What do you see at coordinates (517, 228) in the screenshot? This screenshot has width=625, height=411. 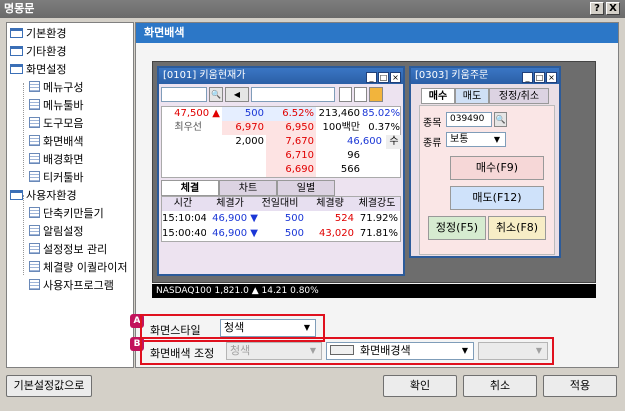 I see `cancel-order-button: 취소(F8)` at bounding box center [517, 228].